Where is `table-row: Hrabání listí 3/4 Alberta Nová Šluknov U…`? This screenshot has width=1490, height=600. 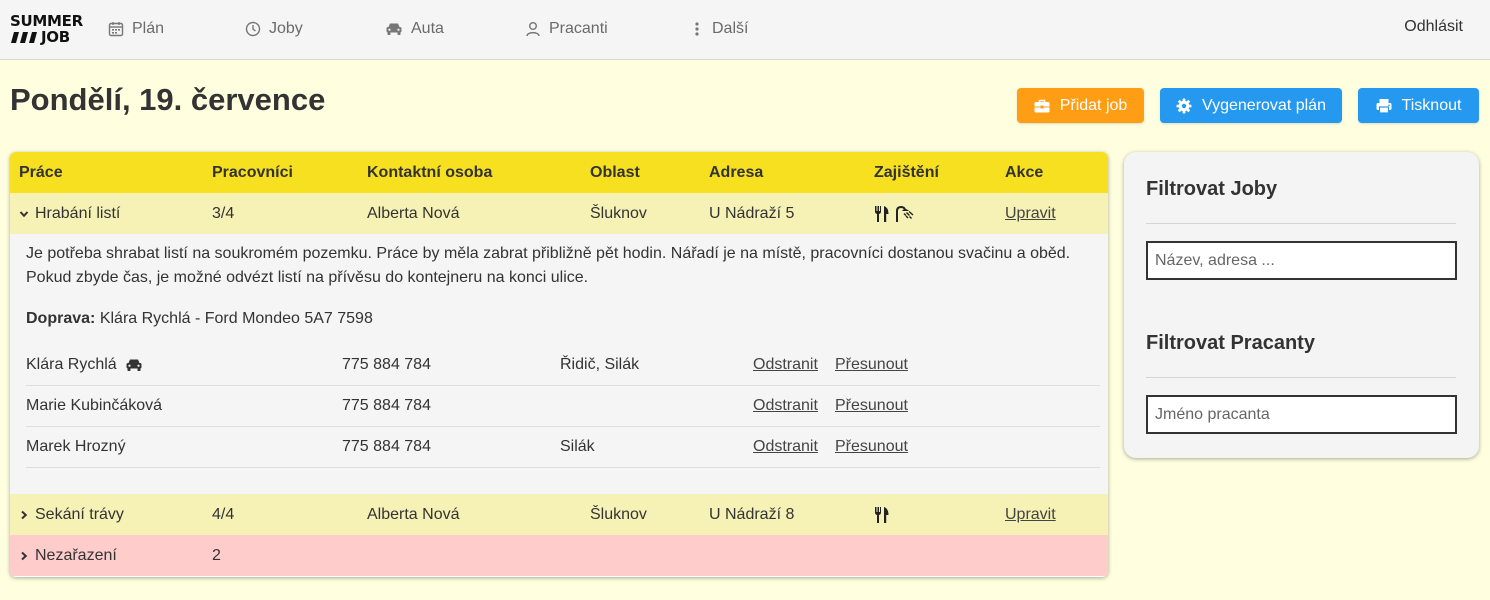 table-row: Hrabání listí 3/4 Alberta Nová Šluknov U… is located at coordinates (559, 213).